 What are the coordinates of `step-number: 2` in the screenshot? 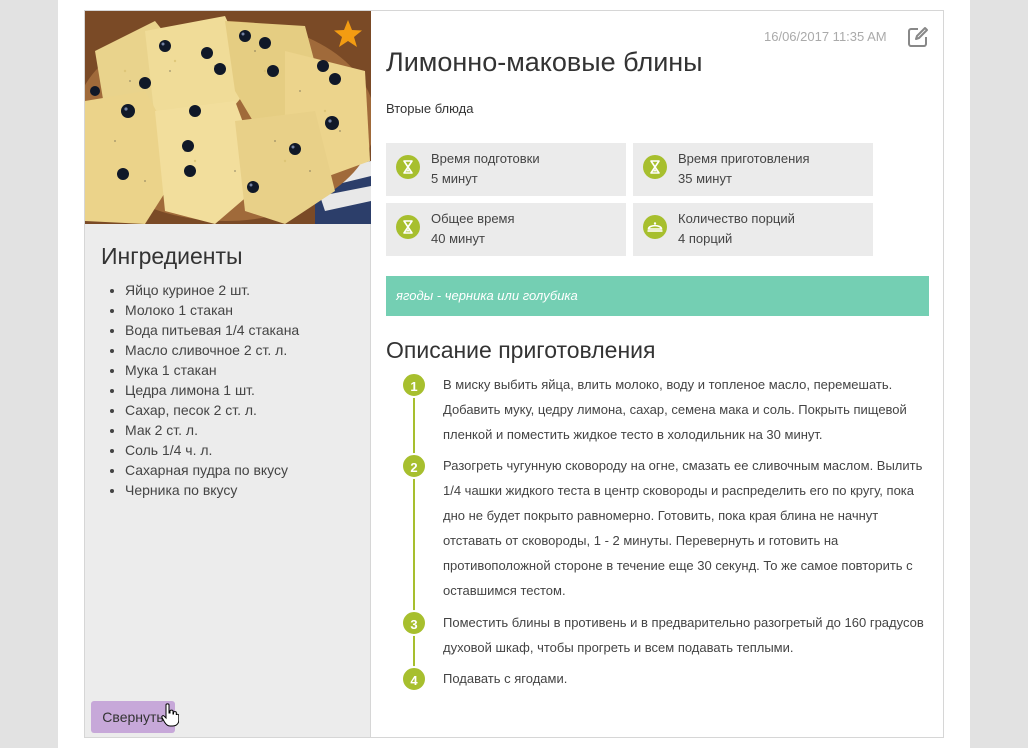 It's located at (414, 466).